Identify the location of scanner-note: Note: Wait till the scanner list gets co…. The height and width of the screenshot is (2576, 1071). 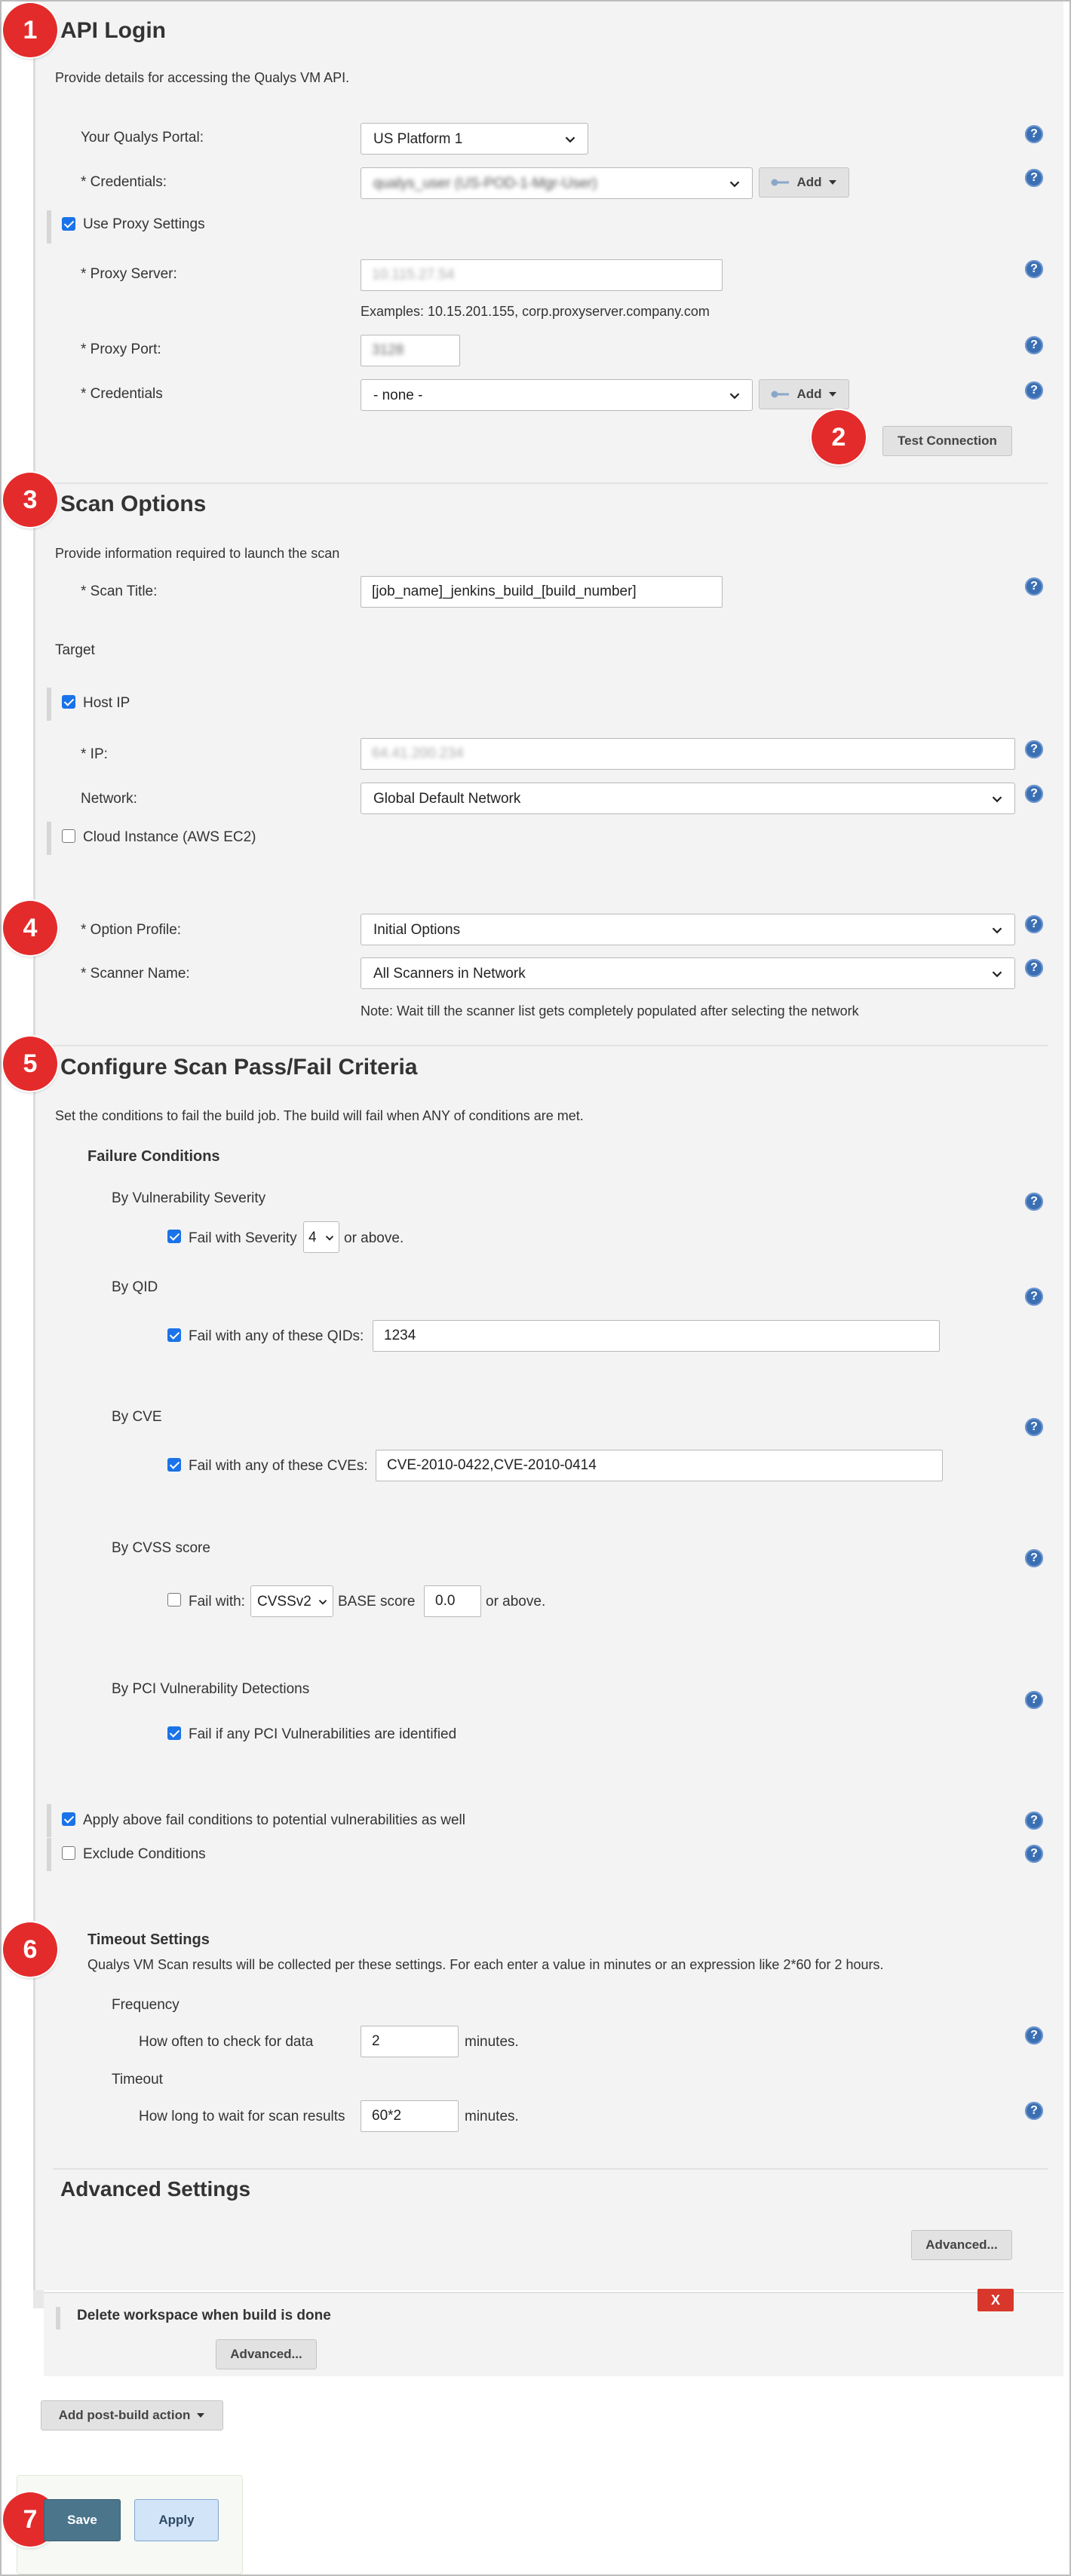
(610, 1010).